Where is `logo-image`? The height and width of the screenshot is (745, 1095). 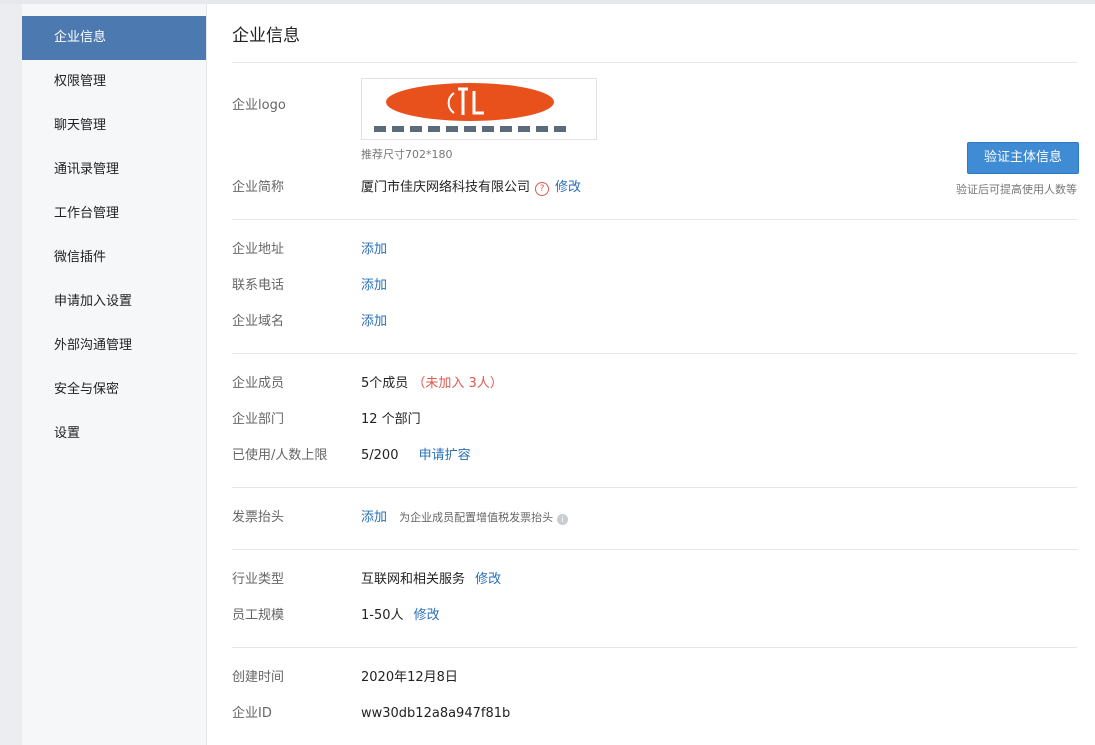 logo-image is located at coordinates (472, 108).